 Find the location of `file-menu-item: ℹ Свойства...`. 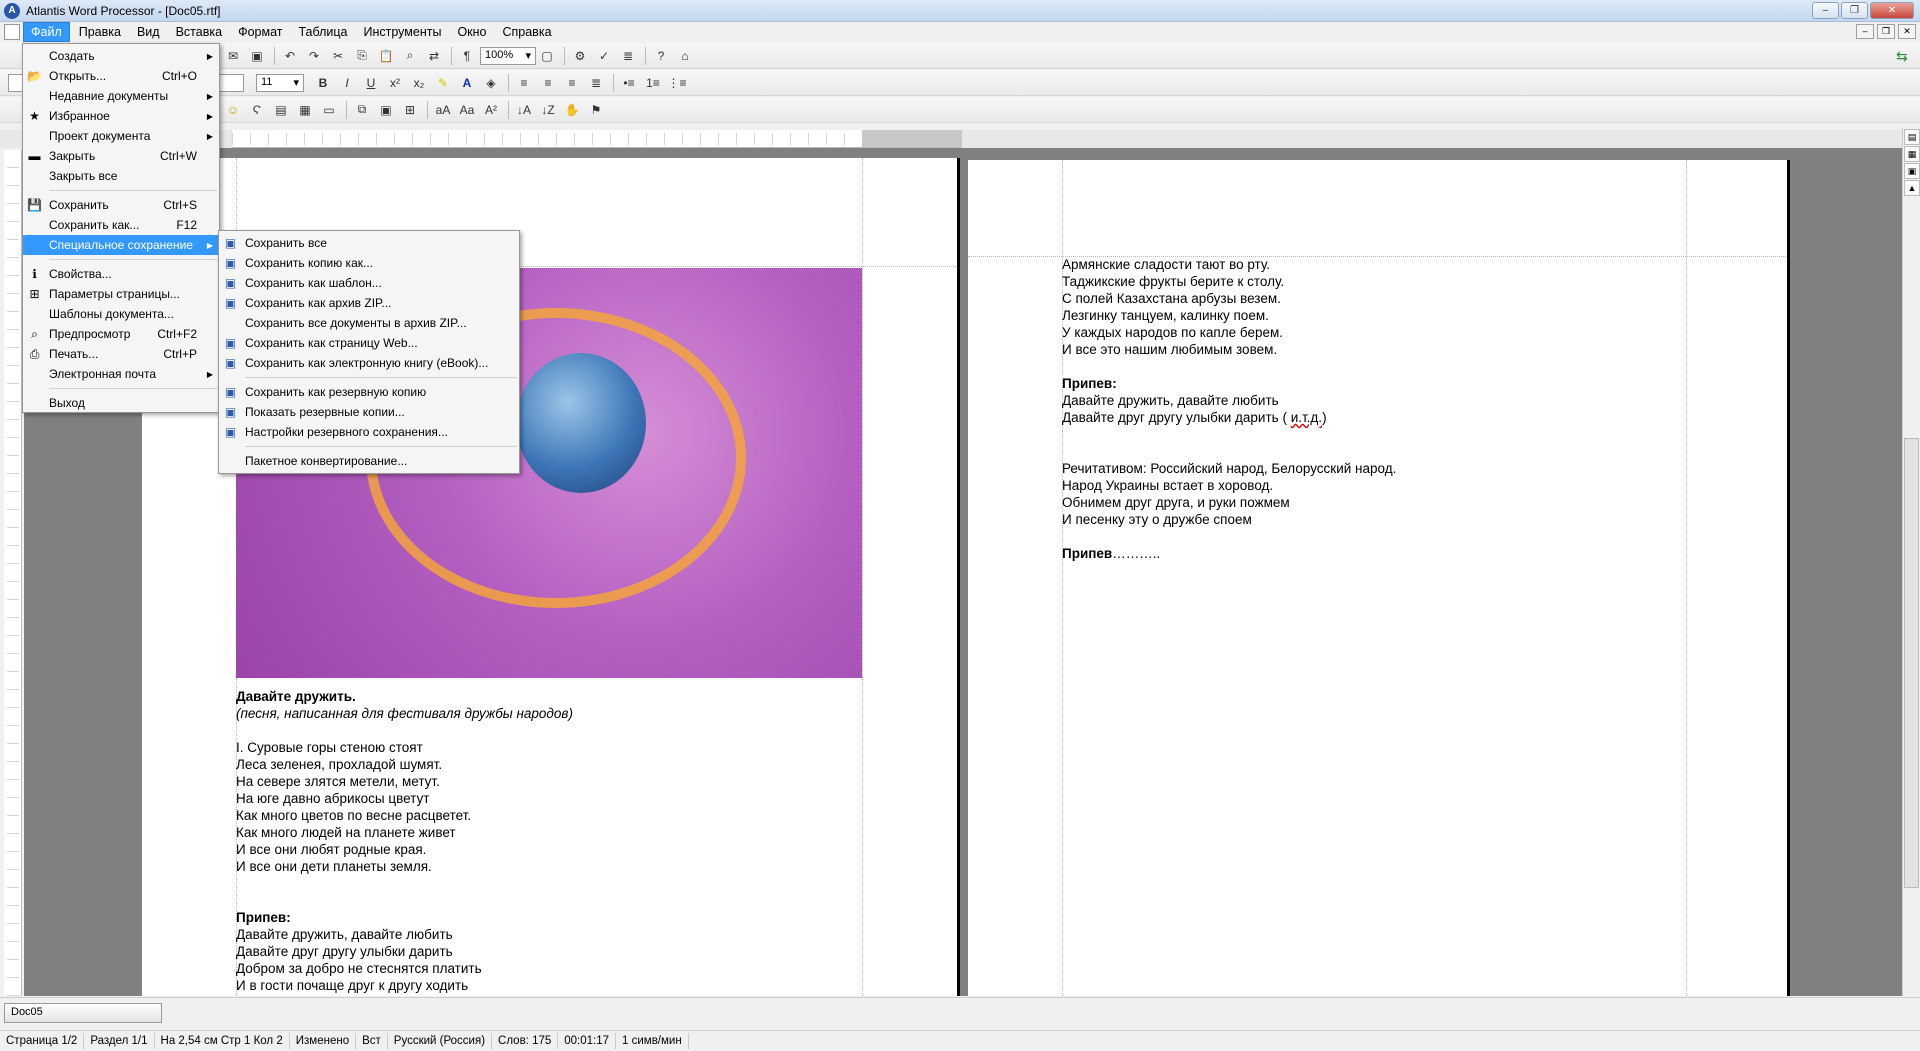

file-menu-item: ℹ Свойства... is located at coordinates (121, 274).